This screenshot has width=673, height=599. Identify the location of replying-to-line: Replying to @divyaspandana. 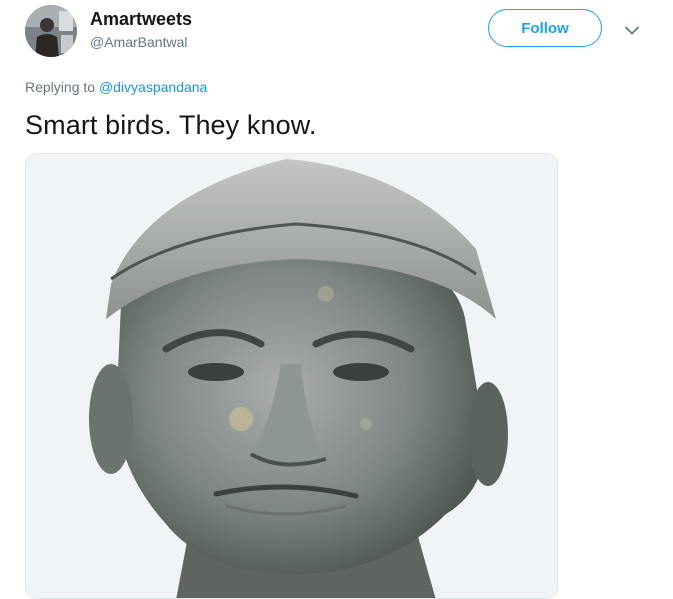
(116, 87).